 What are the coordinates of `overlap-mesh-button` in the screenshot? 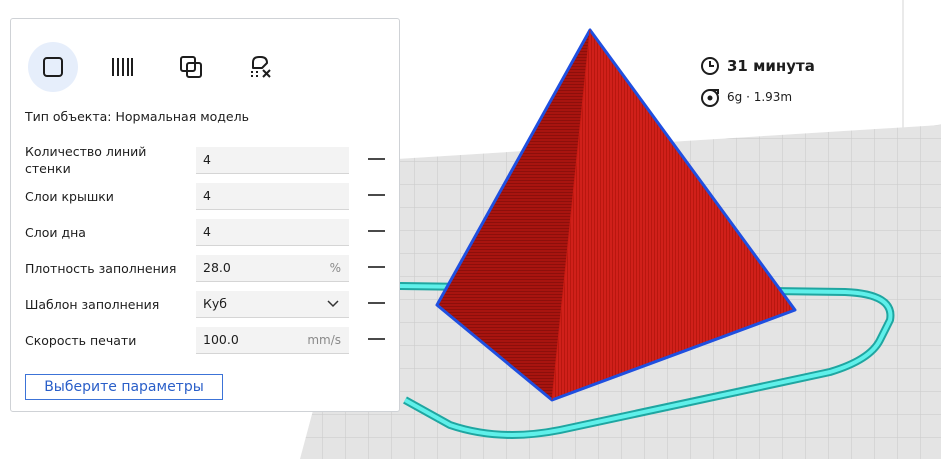 It's located at (191, 67).